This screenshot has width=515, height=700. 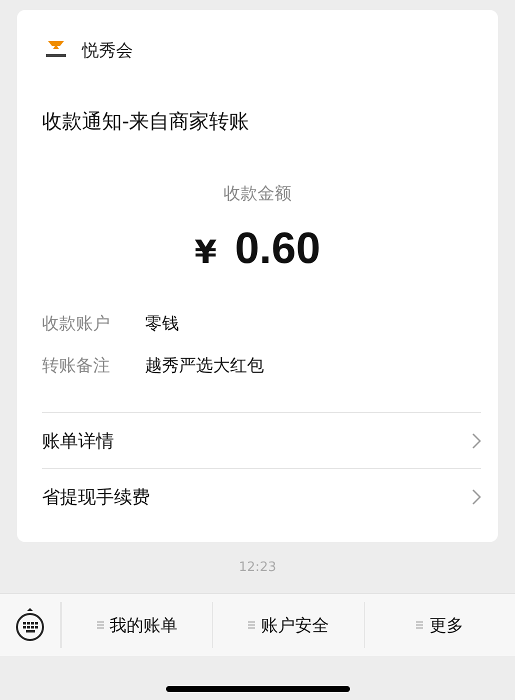 What do you see at coordinates (107, 51) in the screenshot?
I see `account-name: 悦秀会` at bounding box center [107, 51].